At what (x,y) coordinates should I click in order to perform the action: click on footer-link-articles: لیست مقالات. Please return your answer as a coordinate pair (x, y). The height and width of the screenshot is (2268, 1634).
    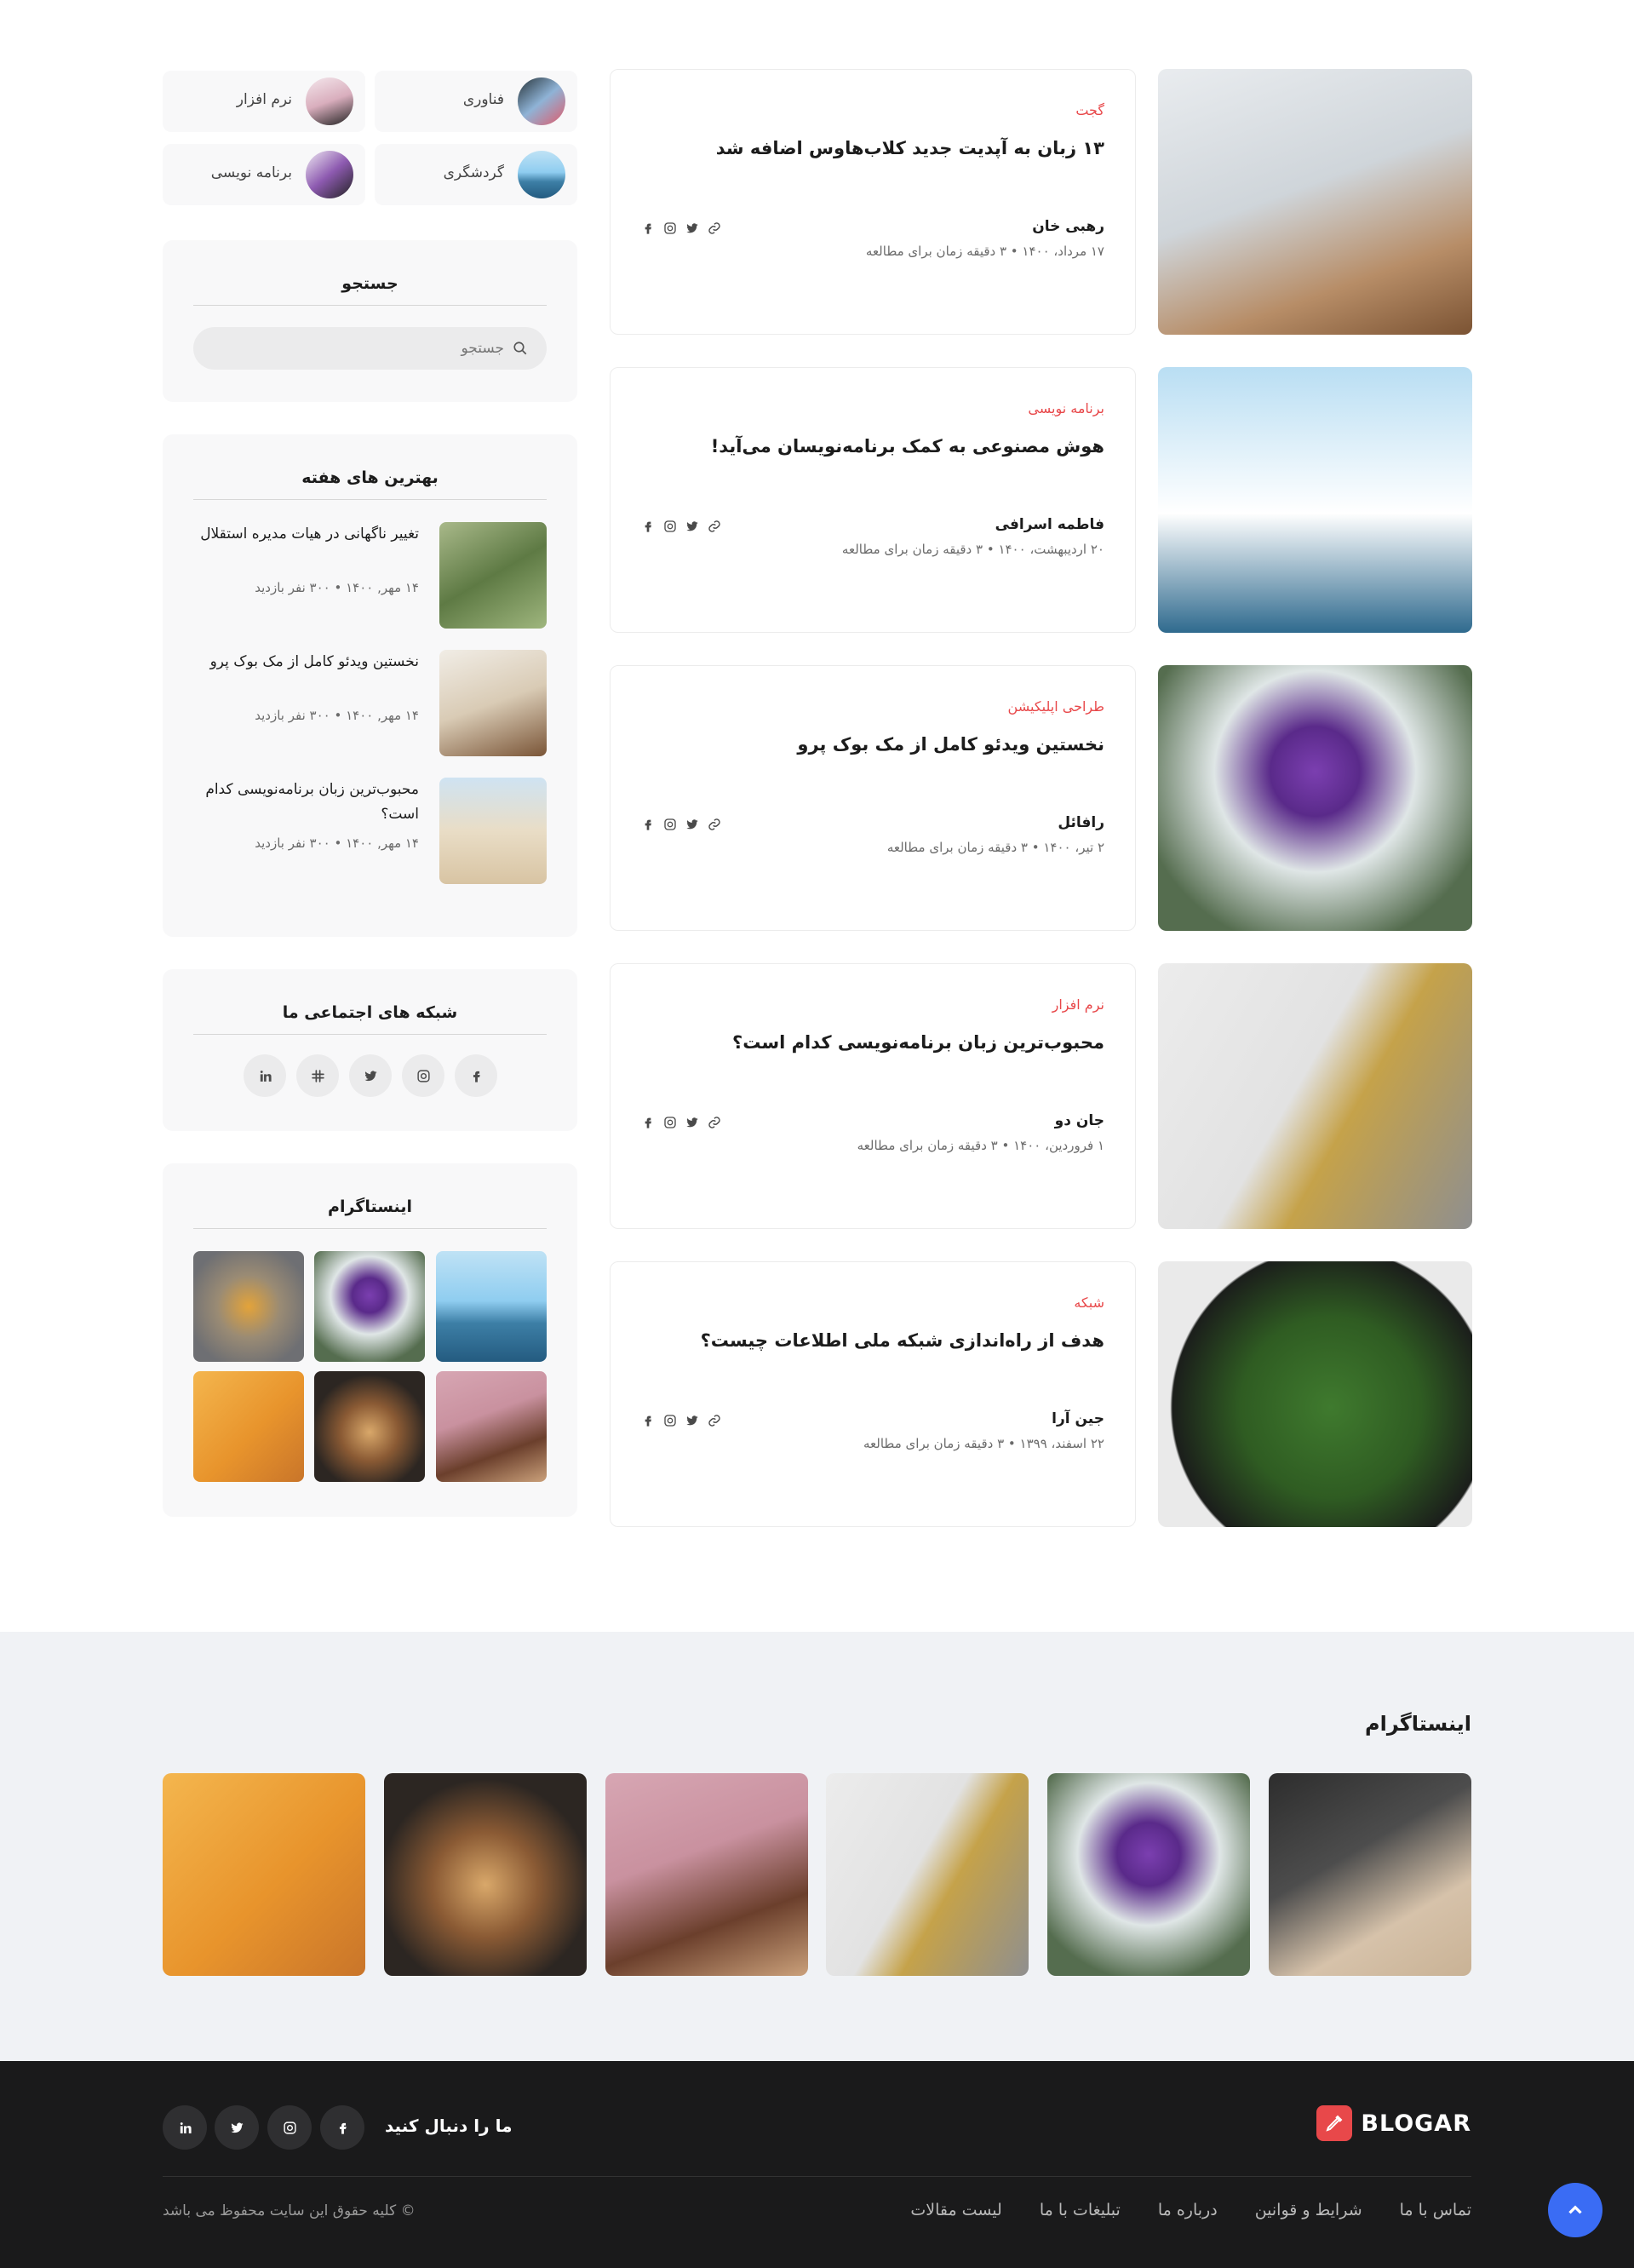
    Looking at the image, I should click on (955, 2210).